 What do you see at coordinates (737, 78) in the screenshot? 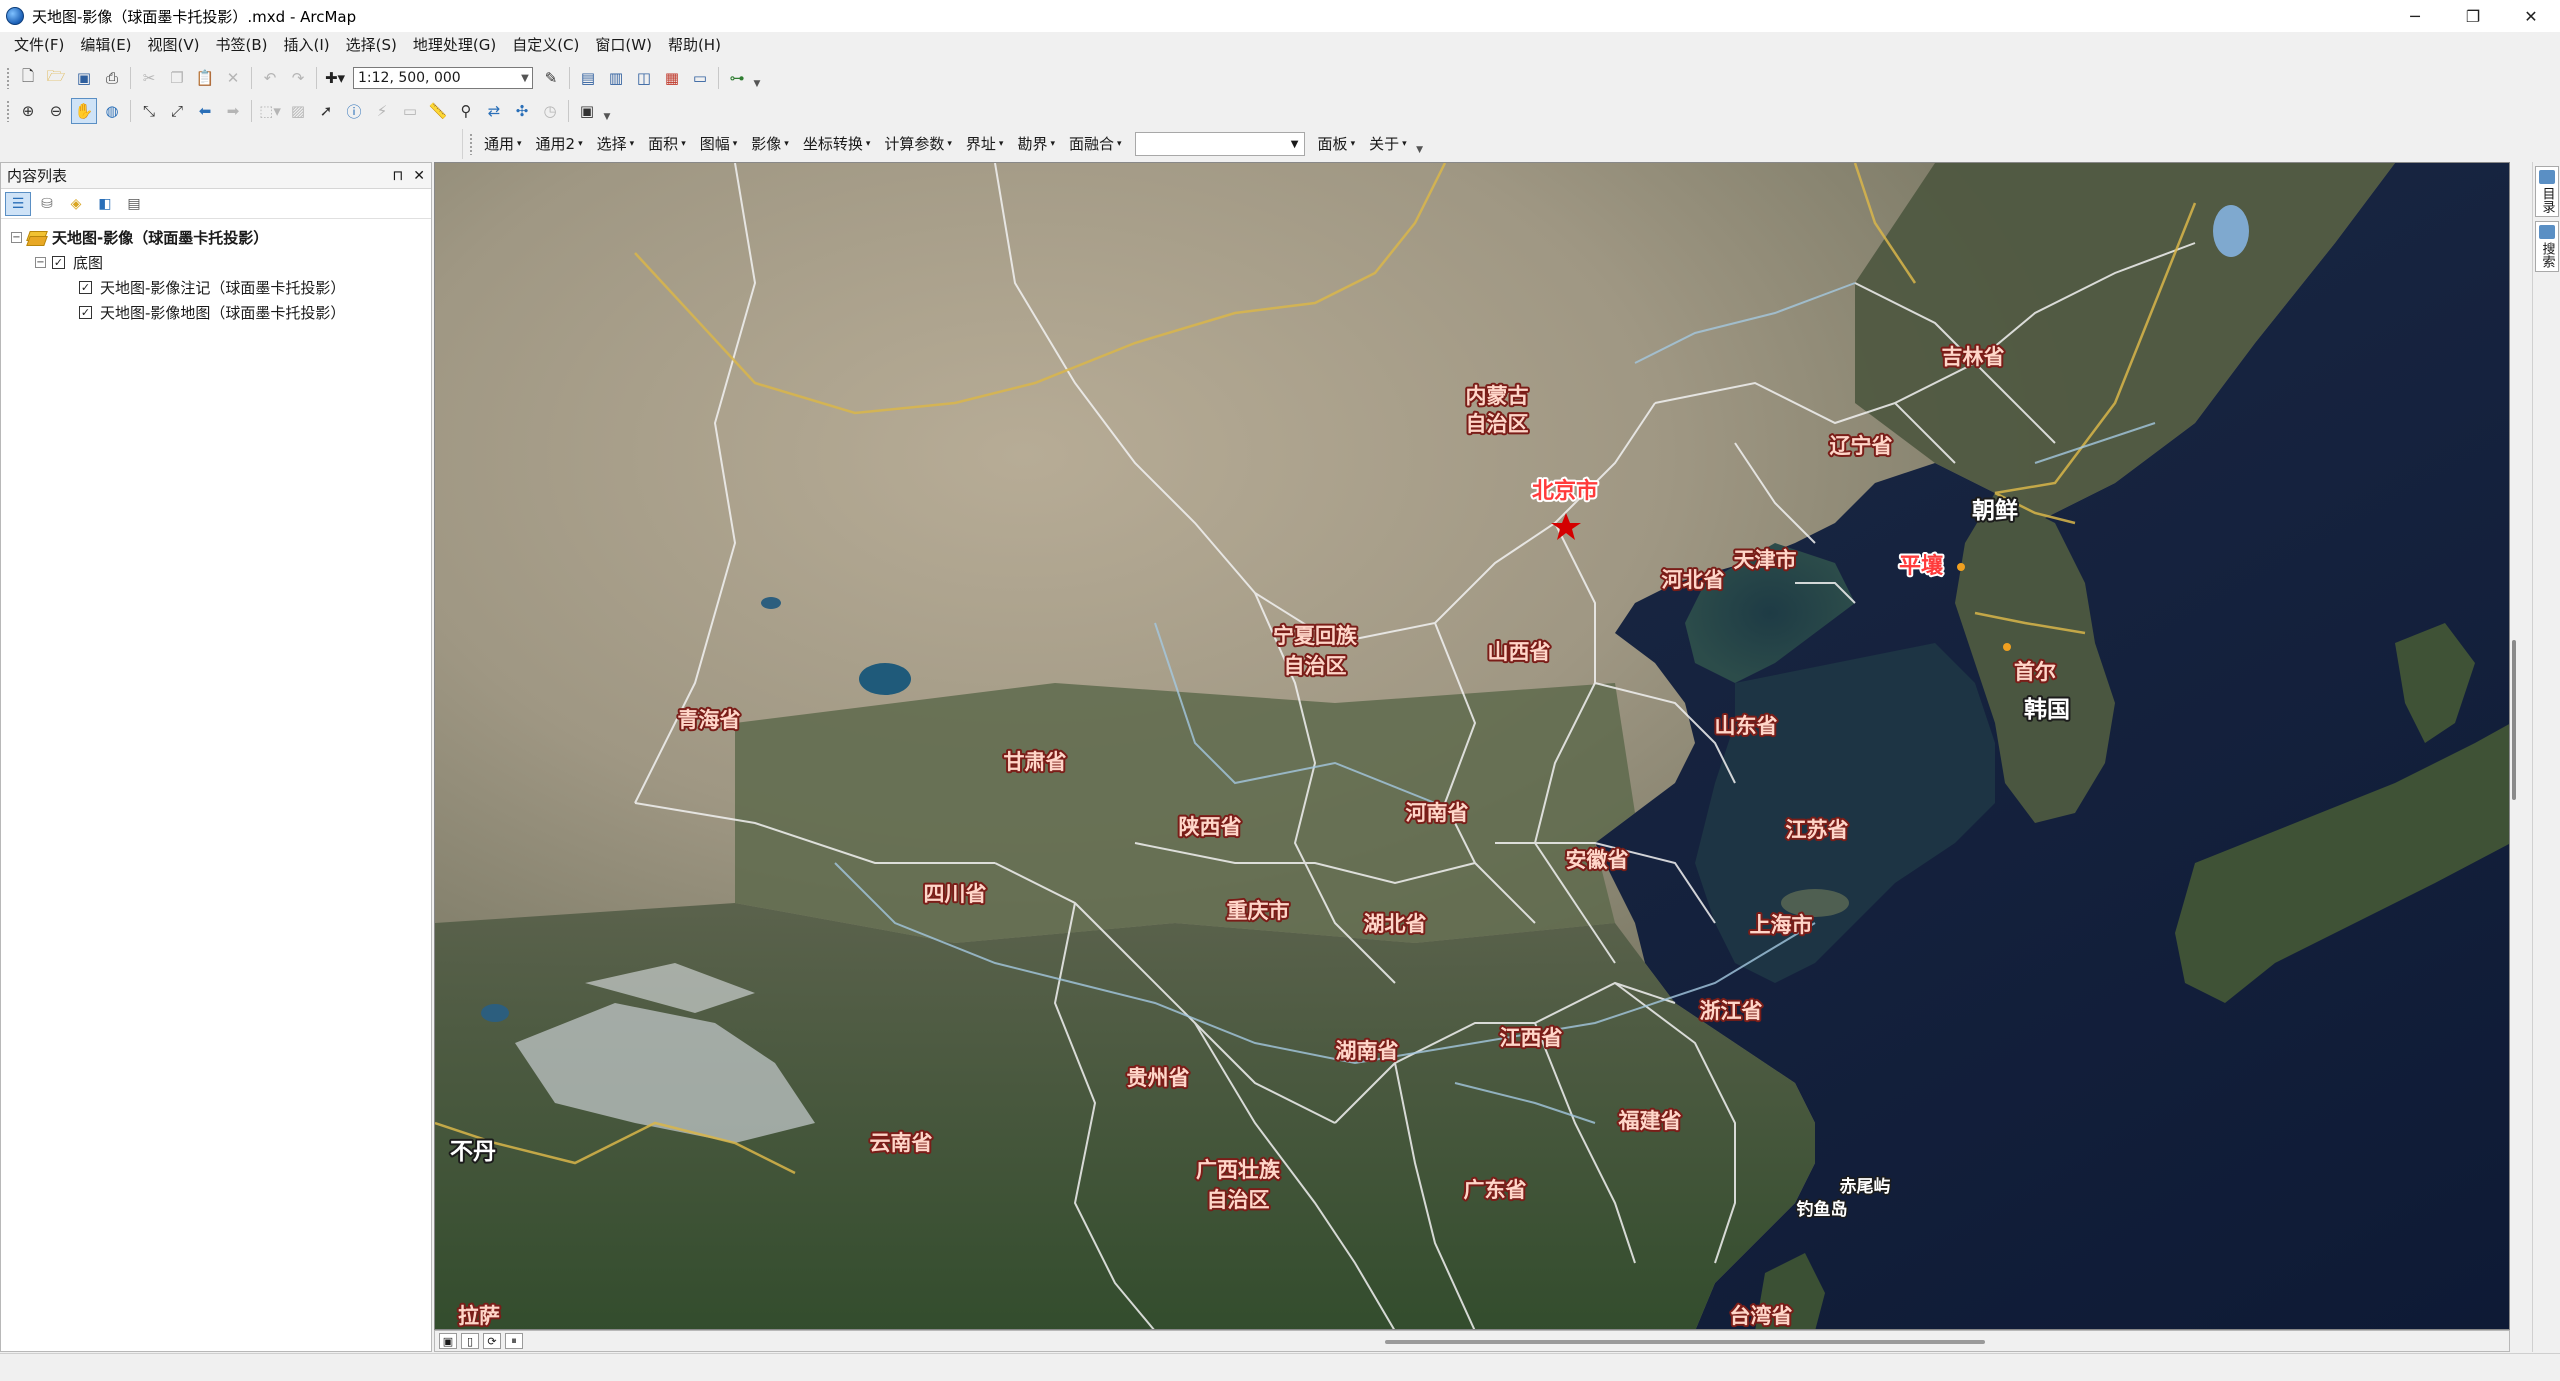
I see `modelbuilder-icon: ⊶` at bounding box center [737, 78].